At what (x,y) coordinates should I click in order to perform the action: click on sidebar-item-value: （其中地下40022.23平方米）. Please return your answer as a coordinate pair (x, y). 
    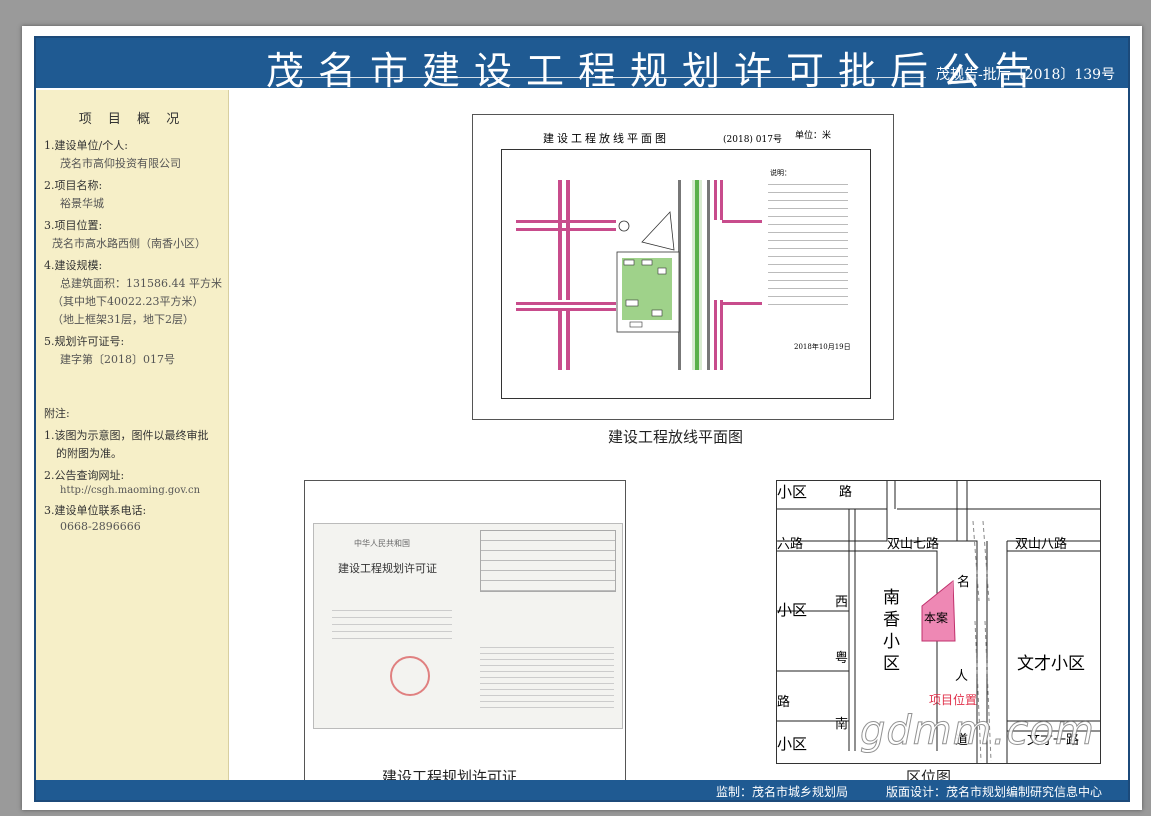
    Looking at the image, I should click on (128, 301).